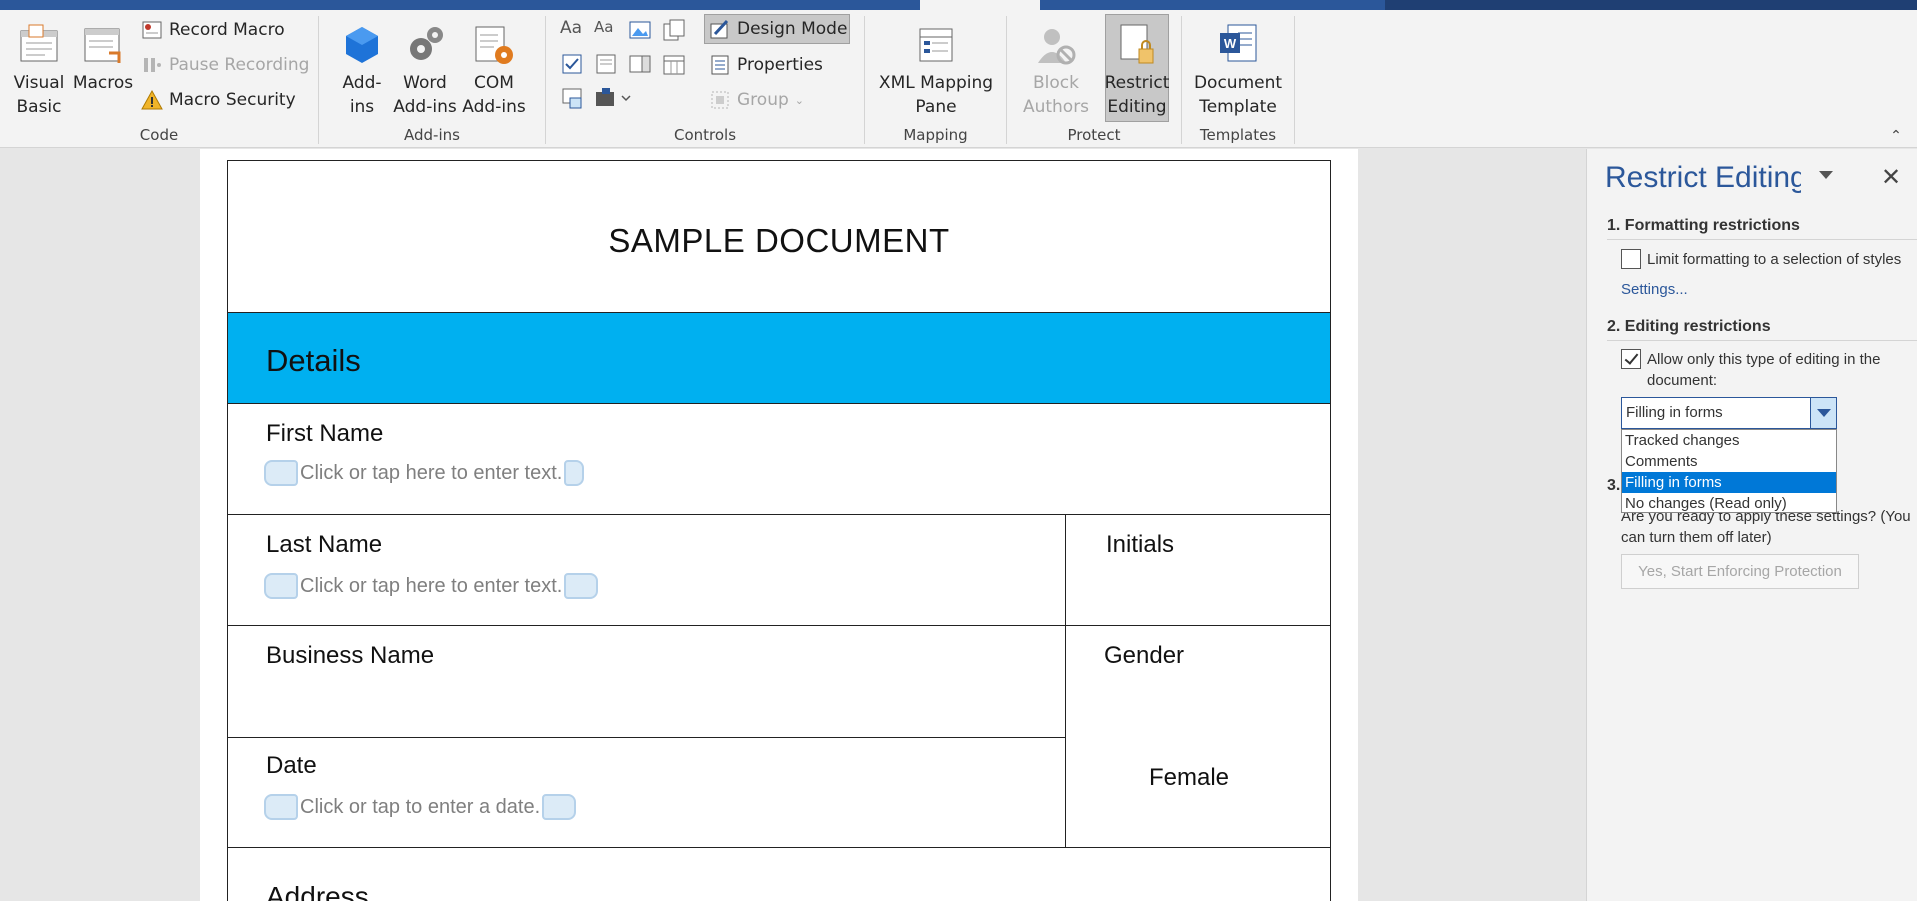 This screenshot has height=901, width=1917. Describe the element at coordinates (1631, 259) in the screenshot. I see `limit-formatting-checkbox` at that location.